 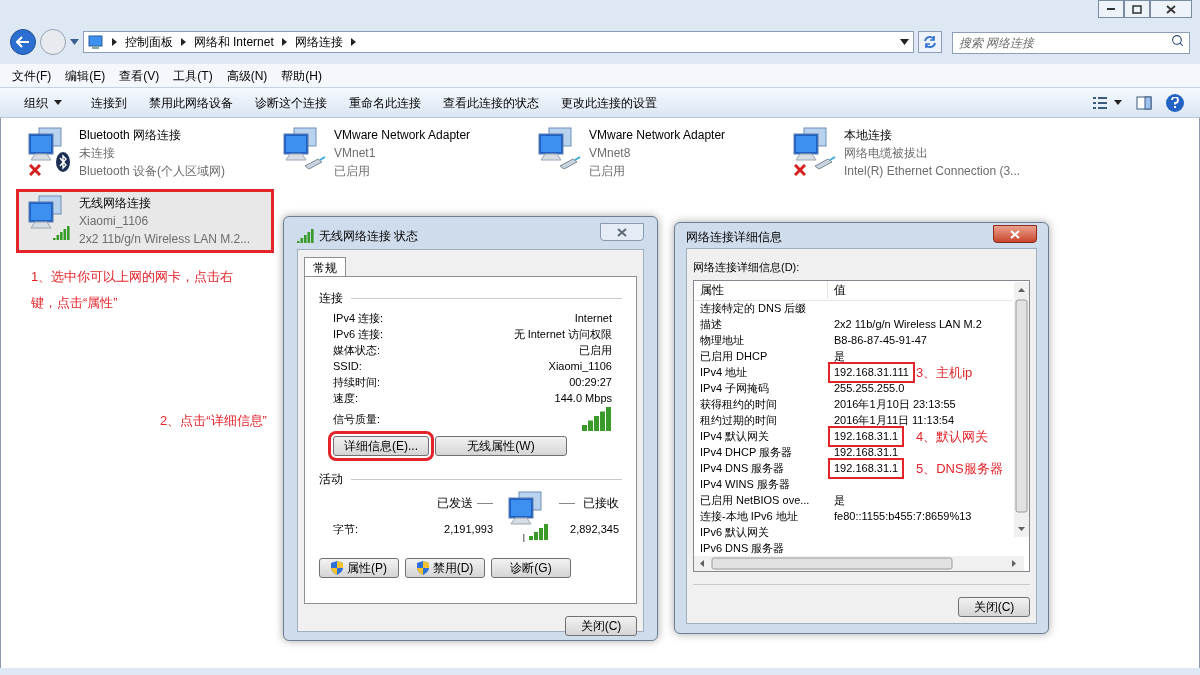 What do you see at coordinates (131, 135) in the screenshot?
I see `adapter-name: Bluetooth 网络连接` at bounding box center [131, 135].